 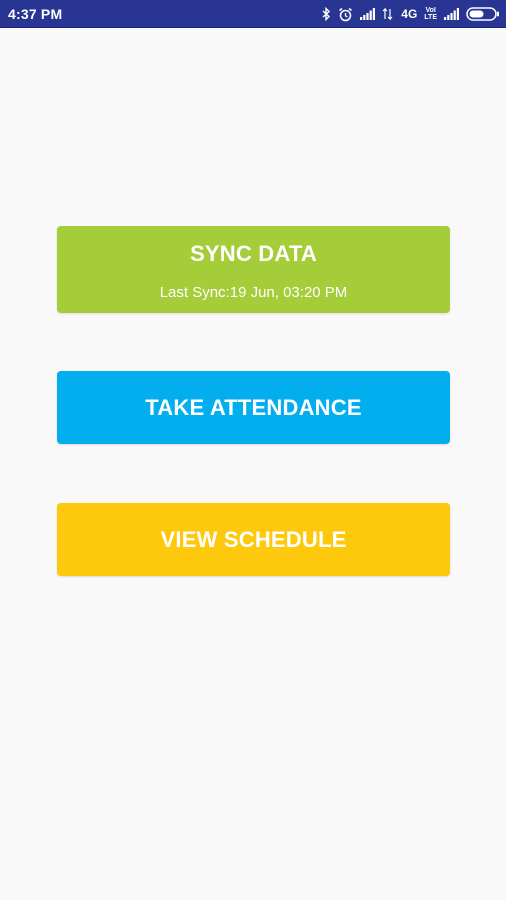 What do you see at coordinates (345, 14) in the screenshot?
I see `alarm-icon` at bounding box center [345, 14].